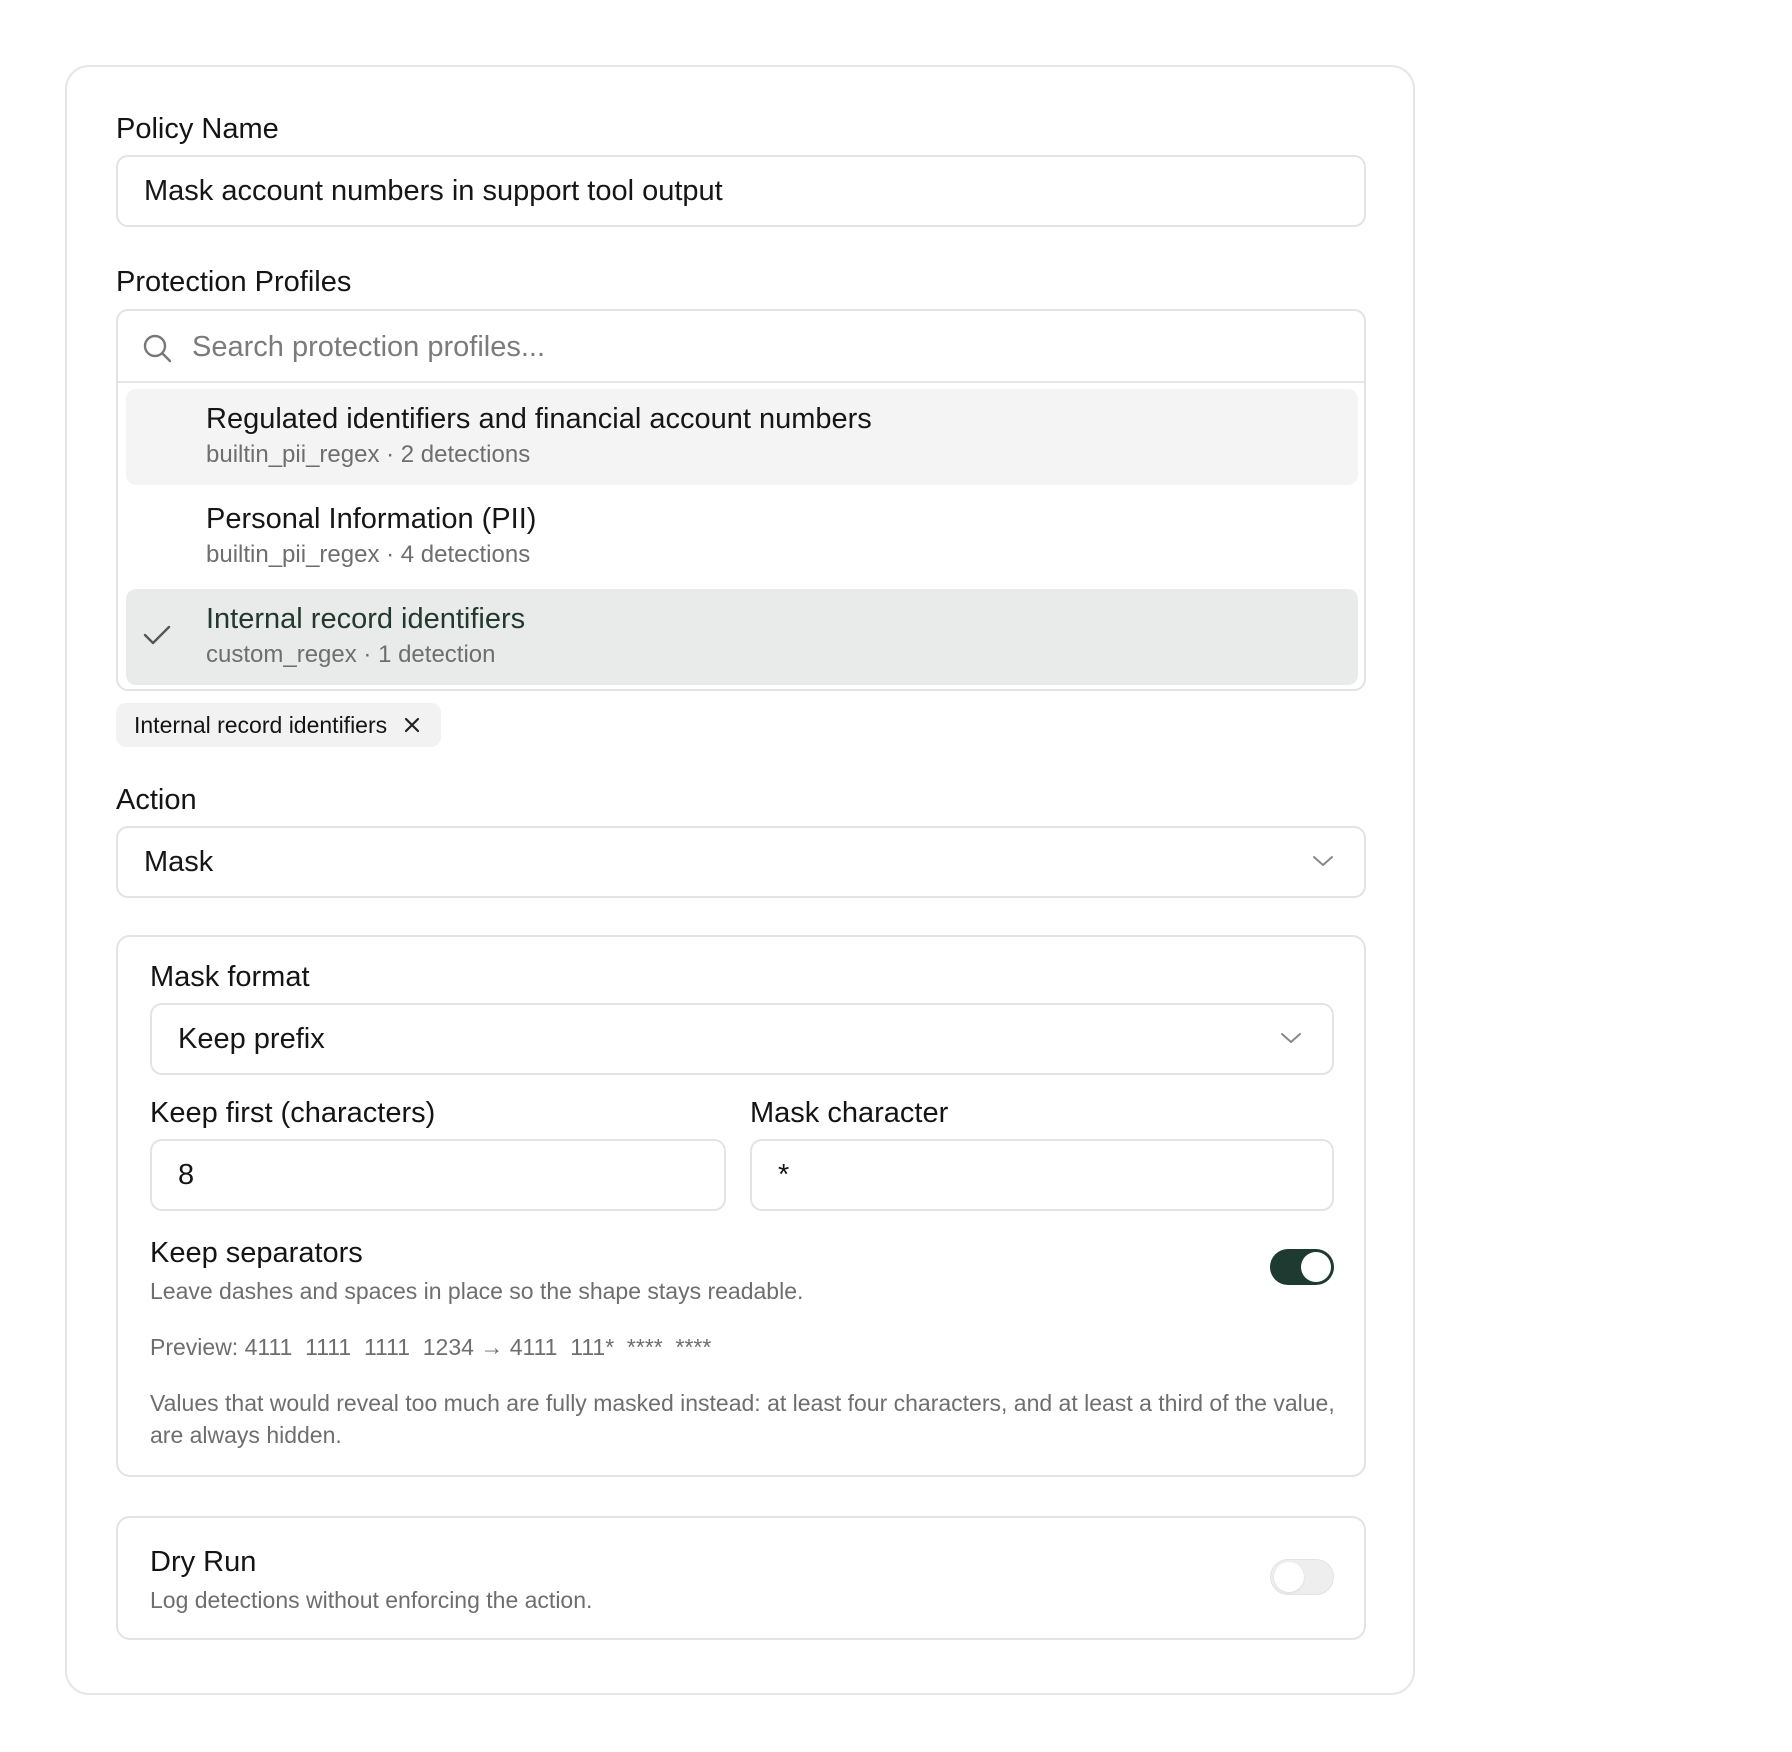 The width and height of the screenshot is (1792, 1752). What do you see at coordinates (438, 1175) in the screenshot?
I see `keep-first-input: 8` at bounding box center [438, 1175].